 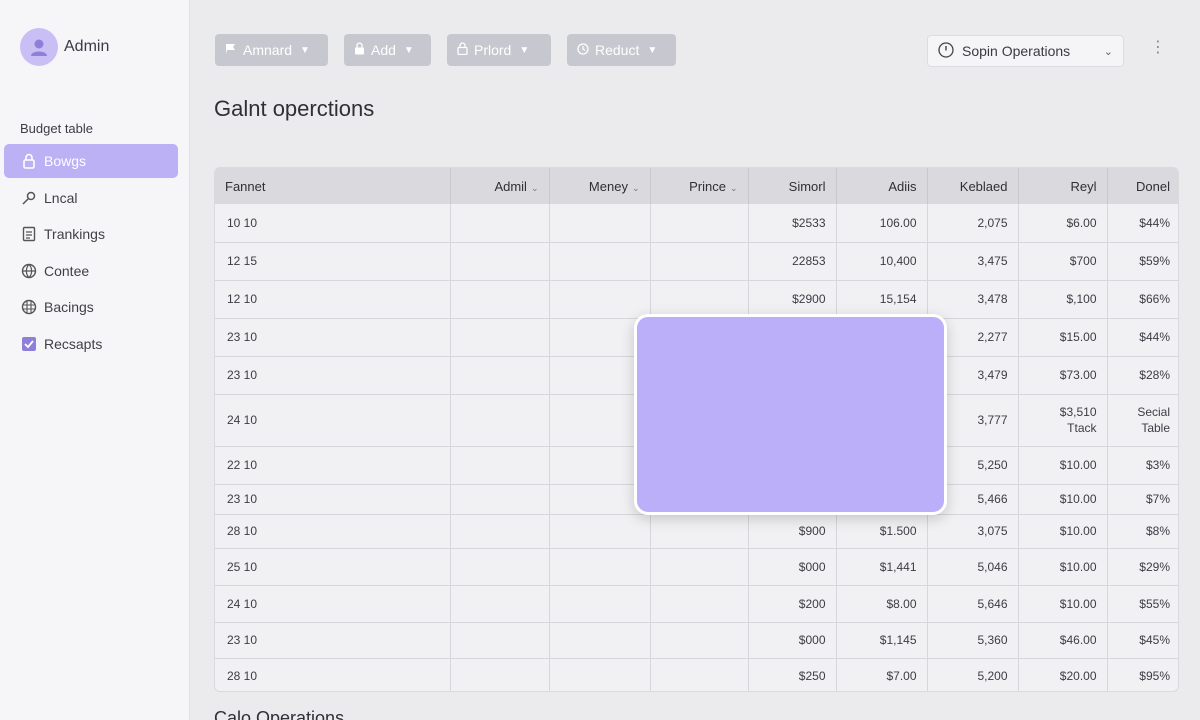 I want to click on table-cell: 3,478, so click(x=973, y=299).